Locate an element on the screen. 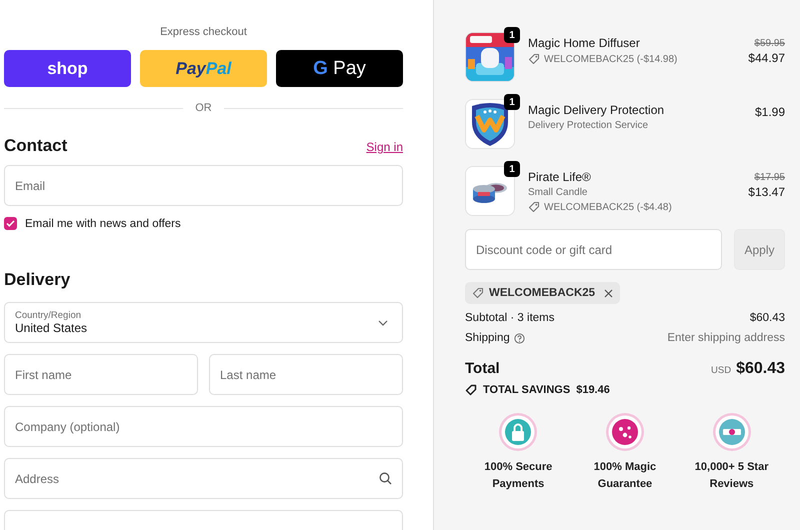 This screenshot has height=530, width=800. apply-button: Apply is located at coordinates (759, 249).